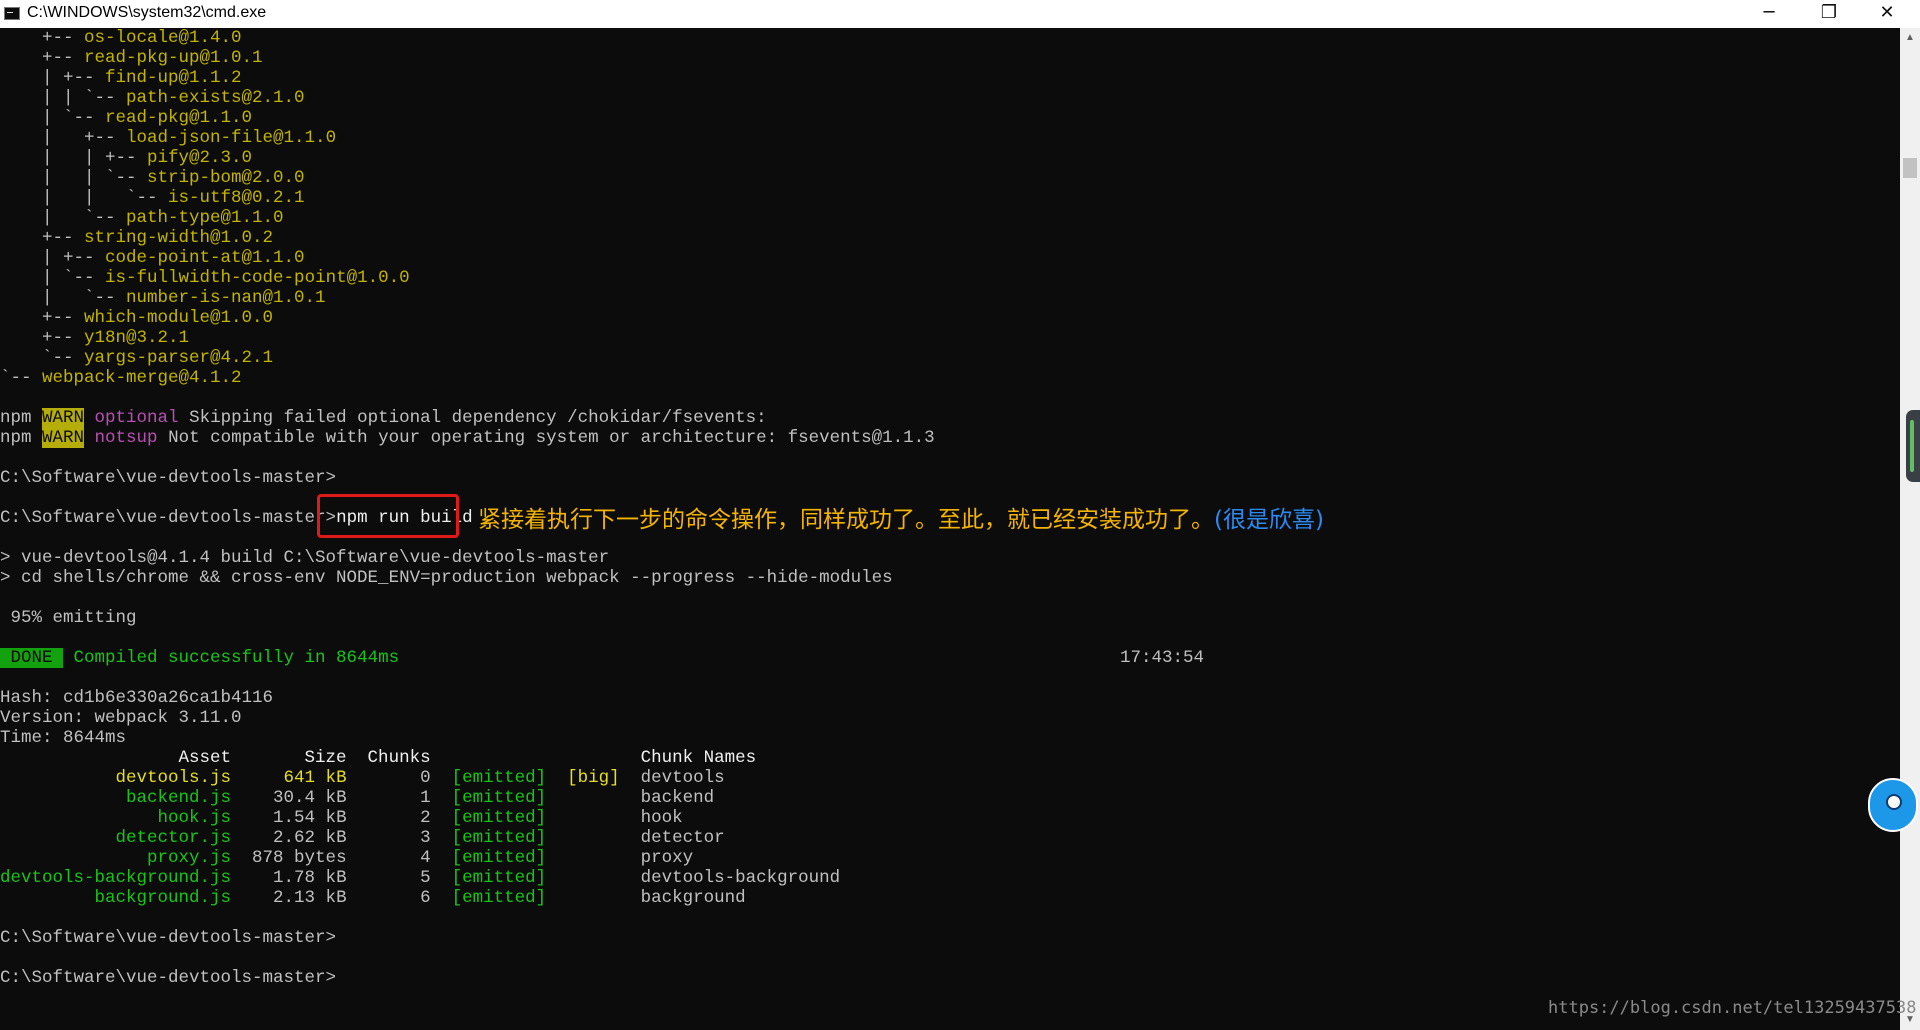  Describe the element at coordinates (960, 14) in the screenshot. I see `title-bar: C:\WINDOWS\system32\cmd.exe ─ ❐ ✕` at that location.